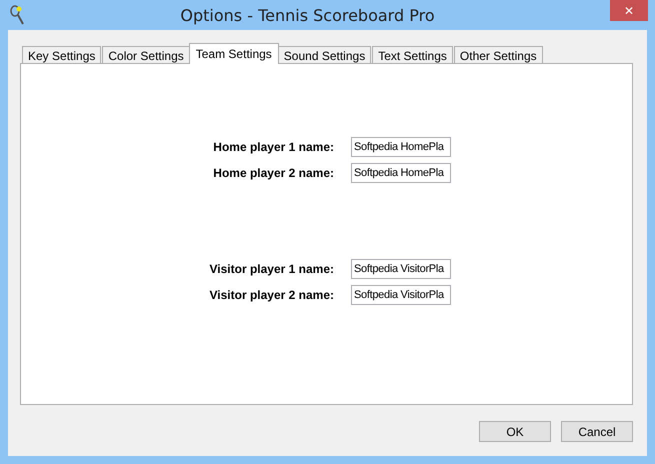 This screenshot has height=464, width=655. What do you see at coordinates (273, 147) in the screenshot?
I see `field-label: Home player 1 name:` at bounding box center [273, 147].